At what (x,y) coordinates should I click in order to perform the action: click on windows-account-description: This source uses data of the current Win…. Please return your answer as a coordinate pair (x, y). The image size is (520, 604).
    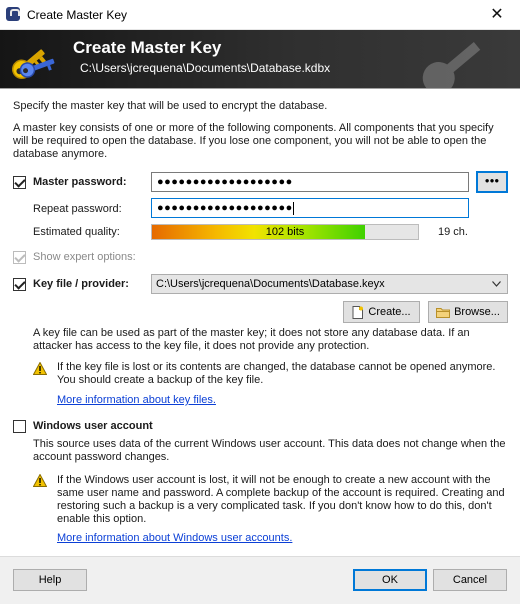
    Looking at the image, I should click on (269, 450).